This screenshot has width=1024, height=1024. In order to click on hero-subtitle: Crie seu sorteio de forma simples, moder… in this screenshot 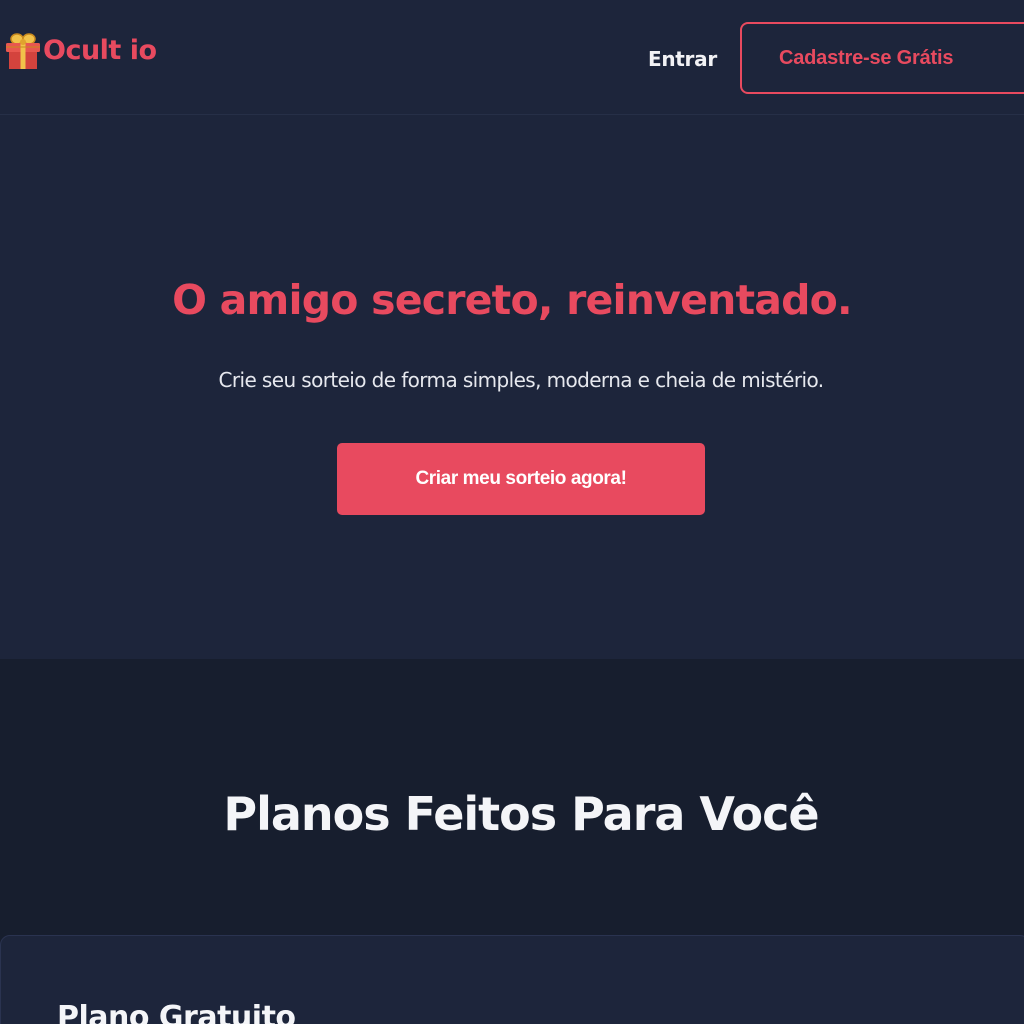, I will do `click(521, 380)`.